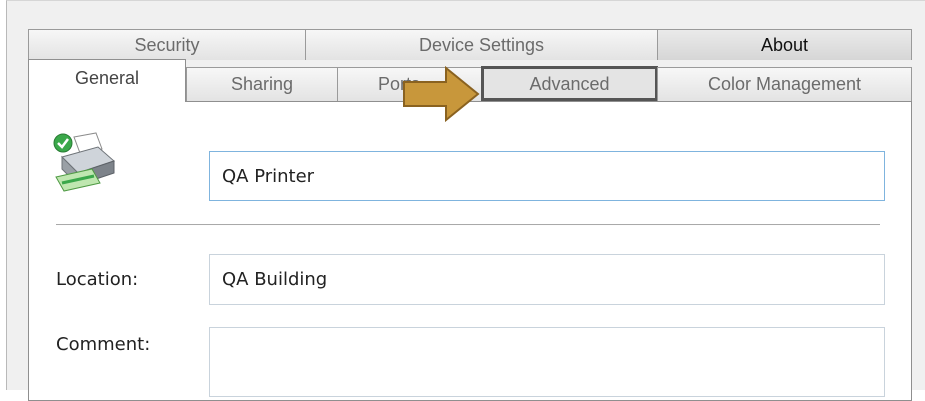 The width and height of the screenshot is (925, 401). I want to click on tab-color-management: Color Management, so click(784, 84).